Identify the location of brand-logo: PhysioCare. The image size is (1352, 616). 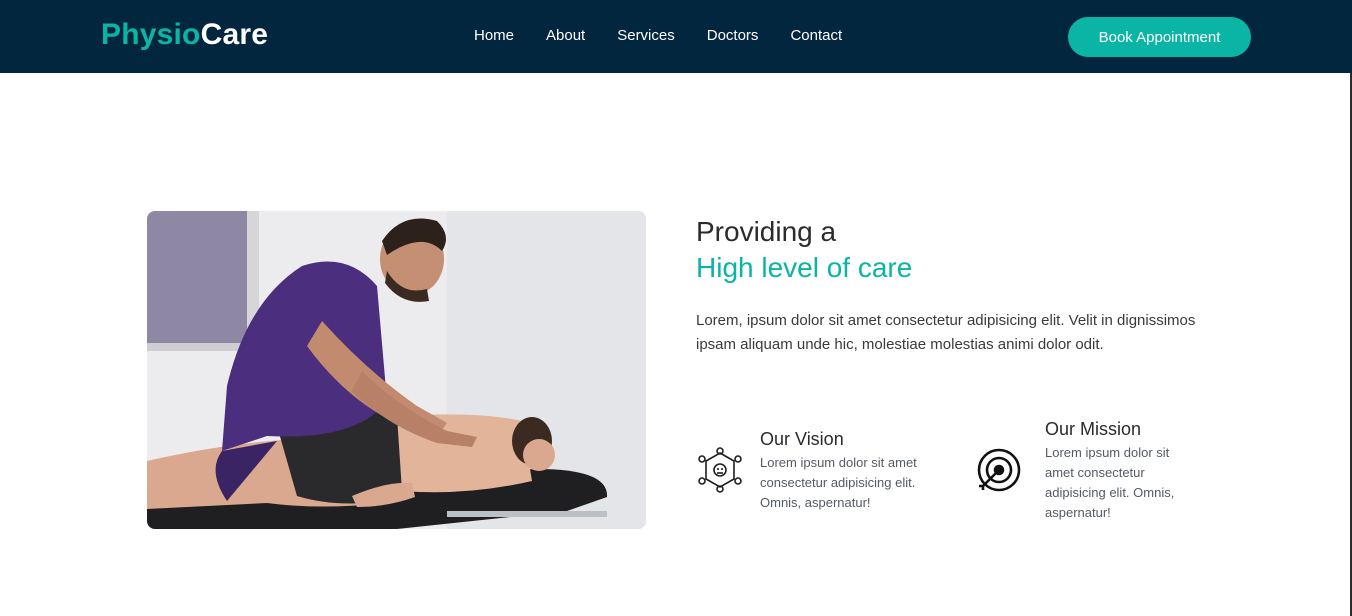
(184, 35).